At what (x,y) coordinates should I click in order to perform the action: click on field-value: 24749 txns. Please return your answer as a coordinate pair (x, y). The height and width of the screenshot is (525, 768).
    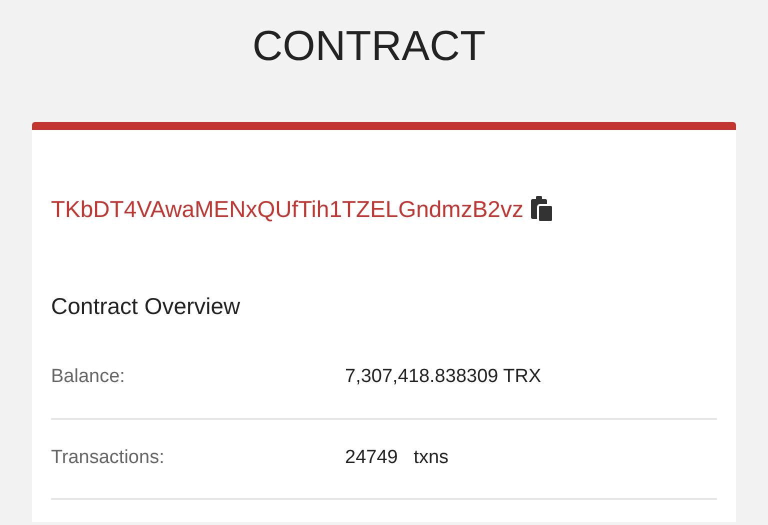
    Looking at the image, I should click on (397, 458).